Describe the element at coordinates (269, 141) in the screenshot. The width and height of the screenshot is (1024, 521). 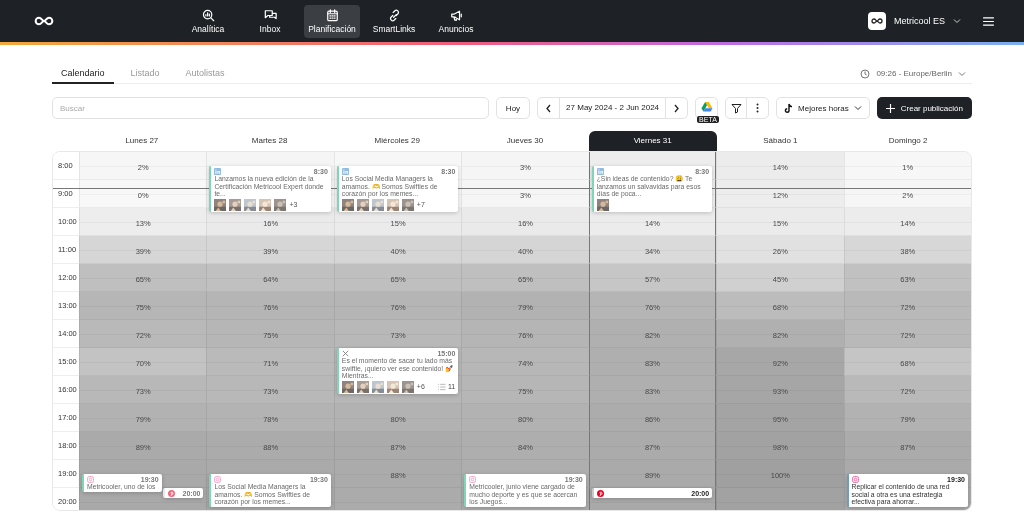
I see `day-header: Martes 28` at that location.